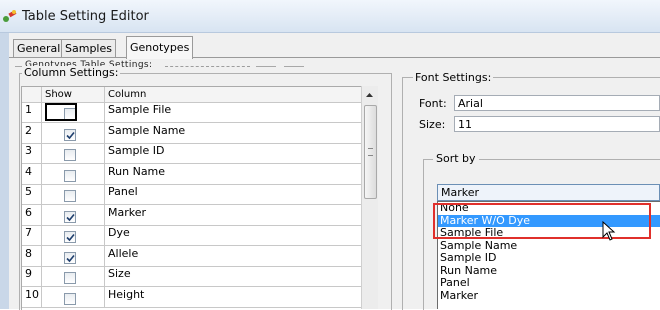 This screenshot has height=310, width=660. Describe the element at coordinates (549, 245) in the screenshot. I see `sort-option: Sample Name` at that location.